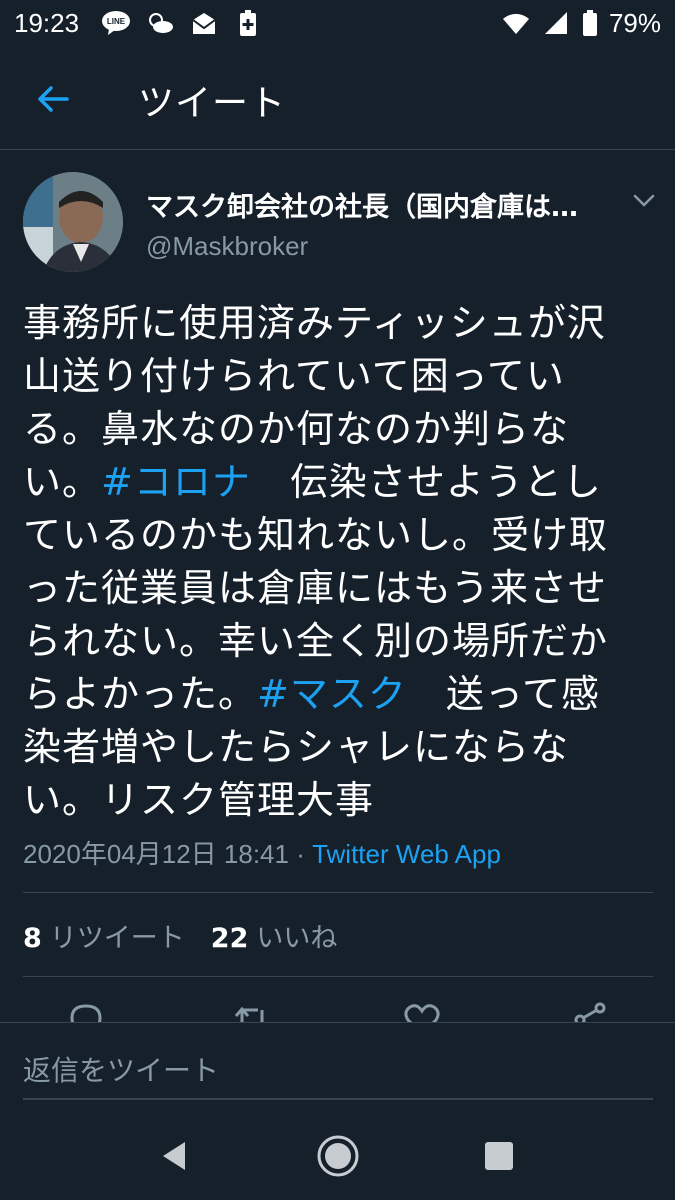  I want to click on tweet-text-line: らよかった。#マスク 送って感, so click(338, 694).